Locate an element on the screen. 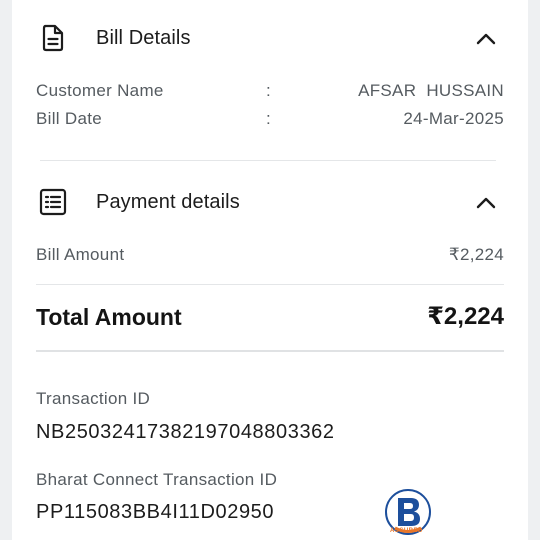 The width and height of the screenshot is (540, 540). payment-details-title: Payment details is located at coordinates (168, 201).